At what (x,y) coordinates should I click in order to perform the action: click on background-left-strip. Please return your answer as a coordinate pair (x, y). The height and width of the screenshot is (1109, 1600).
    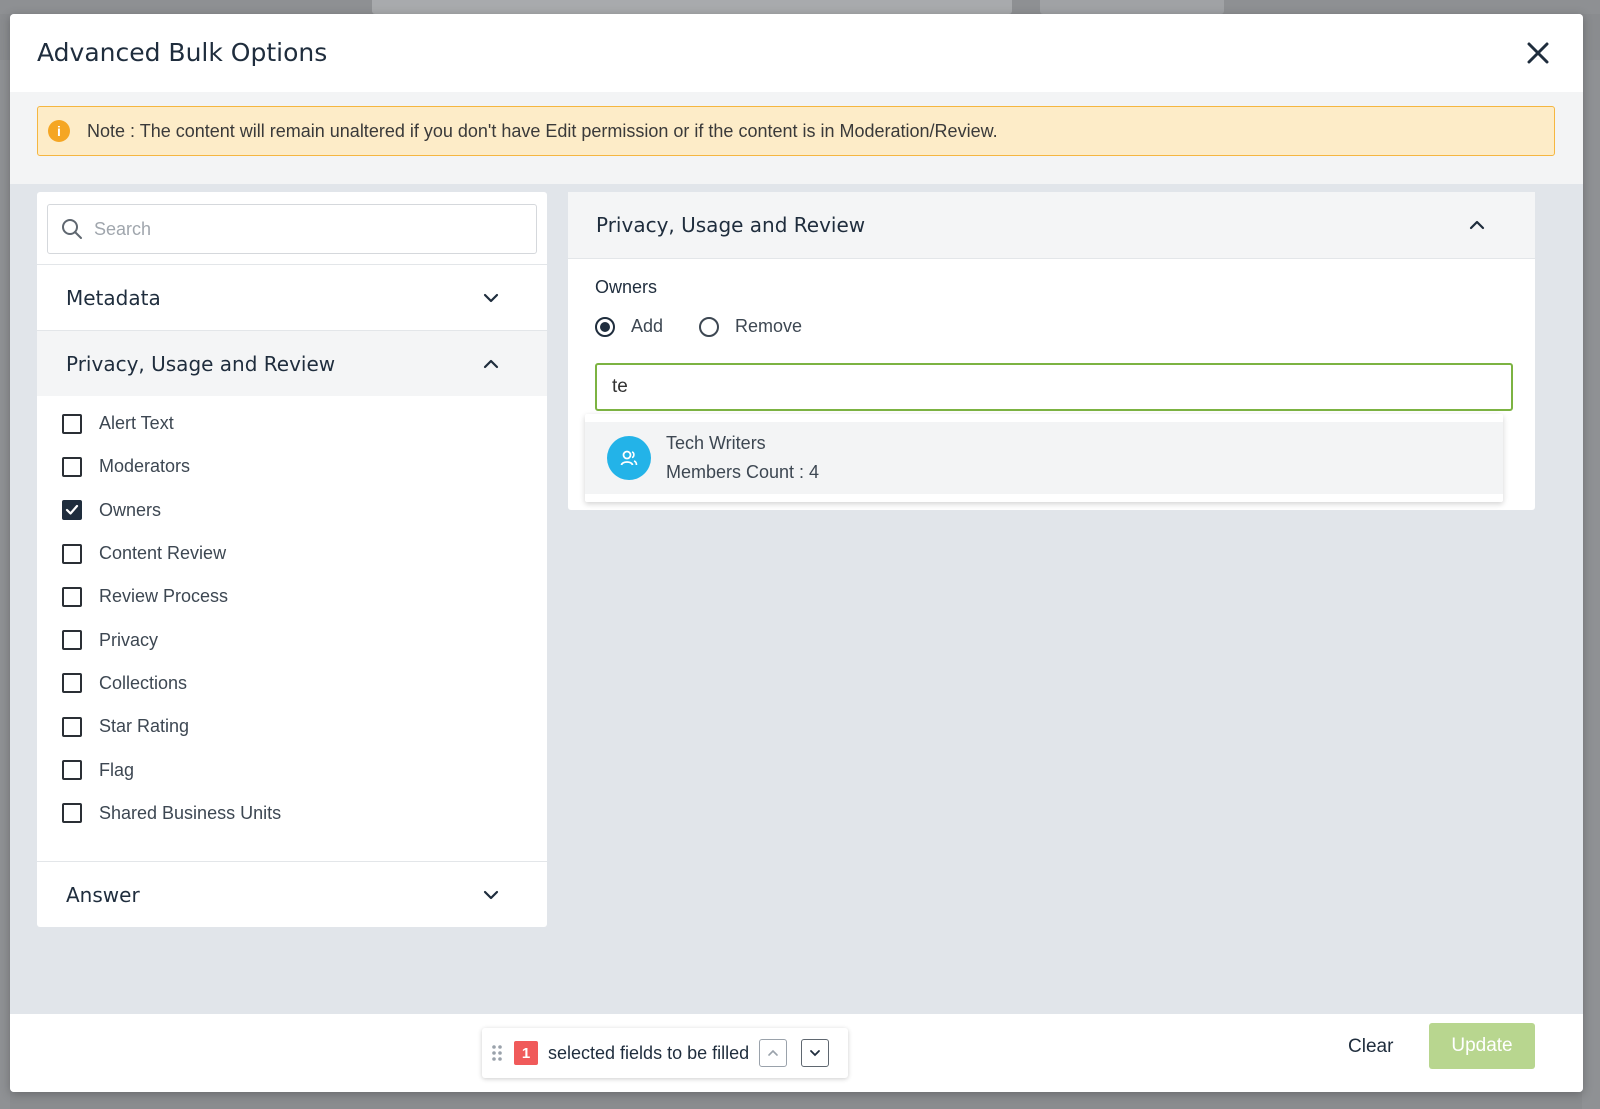
    Looking at the image, I should click on (5, 584).